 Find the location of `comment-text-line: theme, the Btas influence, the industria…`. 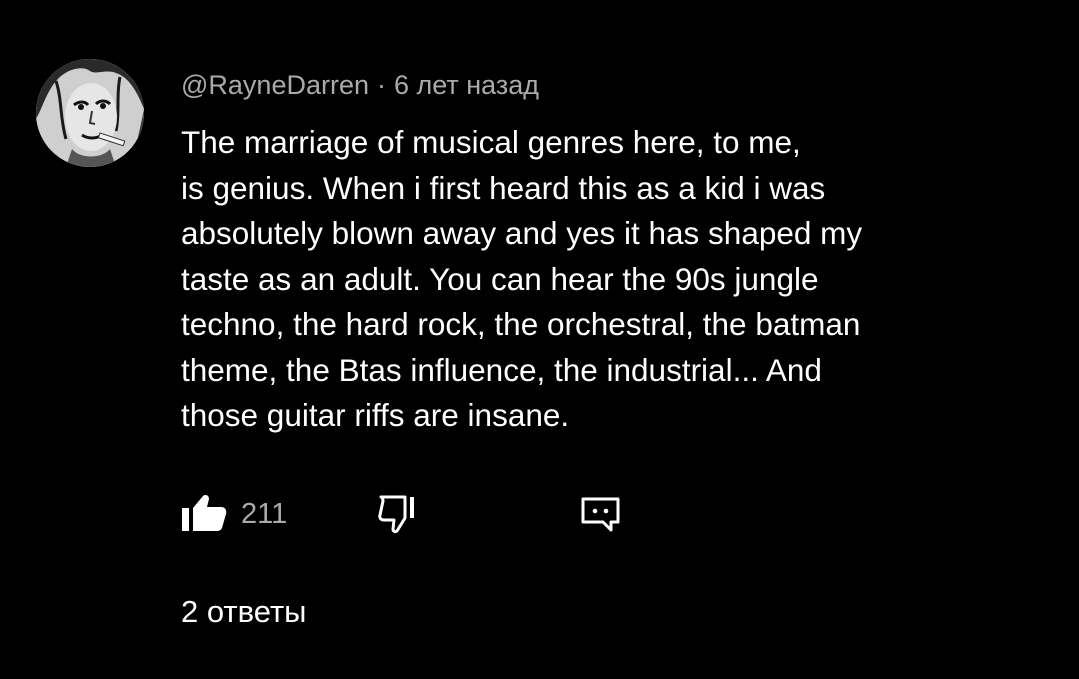

comment-text-line: theme, the Btas influence, the industria… is located at coordinates (501, 369).